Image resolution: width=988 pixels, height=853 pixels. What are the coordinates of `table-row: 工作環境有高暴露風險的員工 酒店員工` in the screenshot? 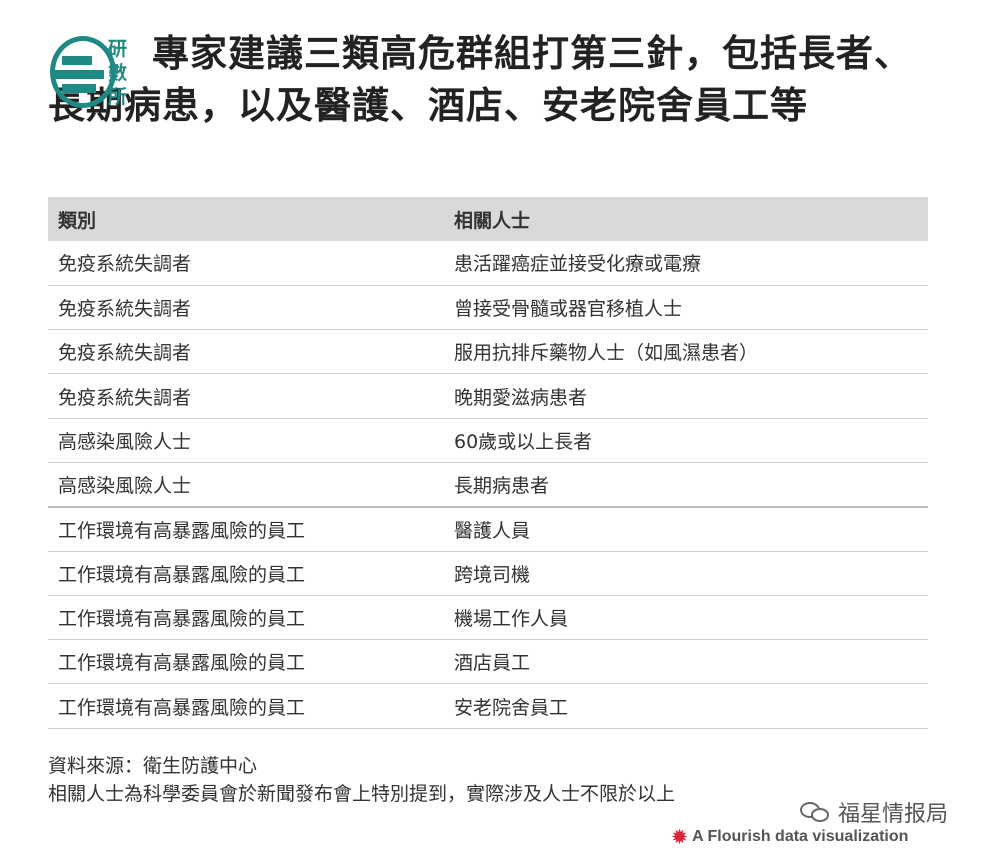 It's located at (488, 662).